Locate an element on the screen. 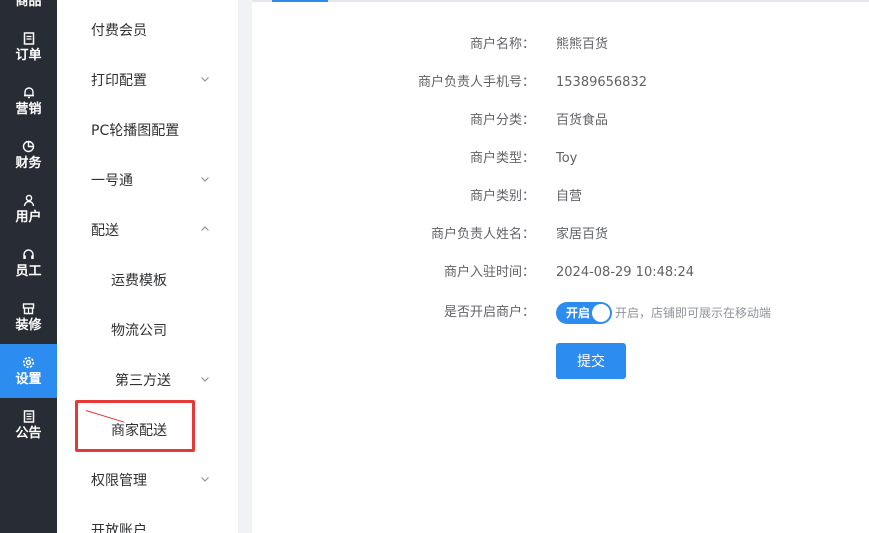  submenu-item-open-account: 开放账户 is located at coordinates (147, 519).